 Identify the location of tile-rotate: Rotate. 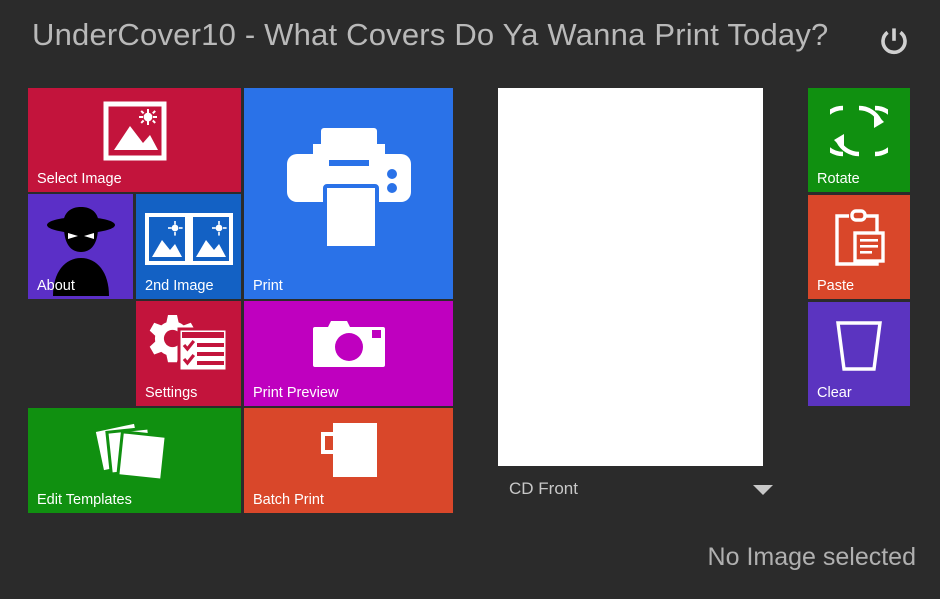
(859, 140).